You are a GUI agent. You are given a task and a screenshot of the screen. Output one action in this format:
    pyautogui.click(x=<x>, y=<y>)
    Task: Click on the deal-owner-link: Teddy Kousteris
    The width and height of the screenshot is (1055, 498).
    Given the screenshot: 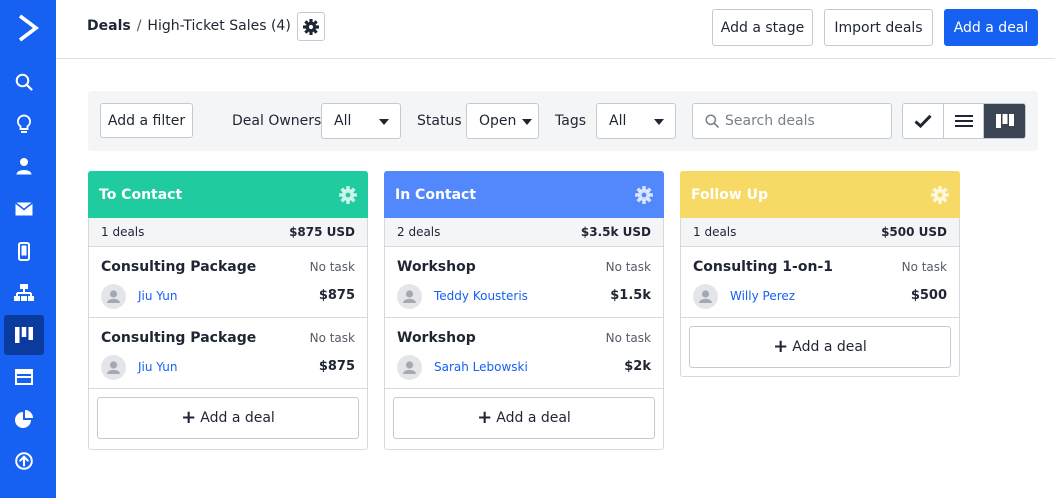 What is the action you would take?
    pyautogui.click(x=481, y=296)
    